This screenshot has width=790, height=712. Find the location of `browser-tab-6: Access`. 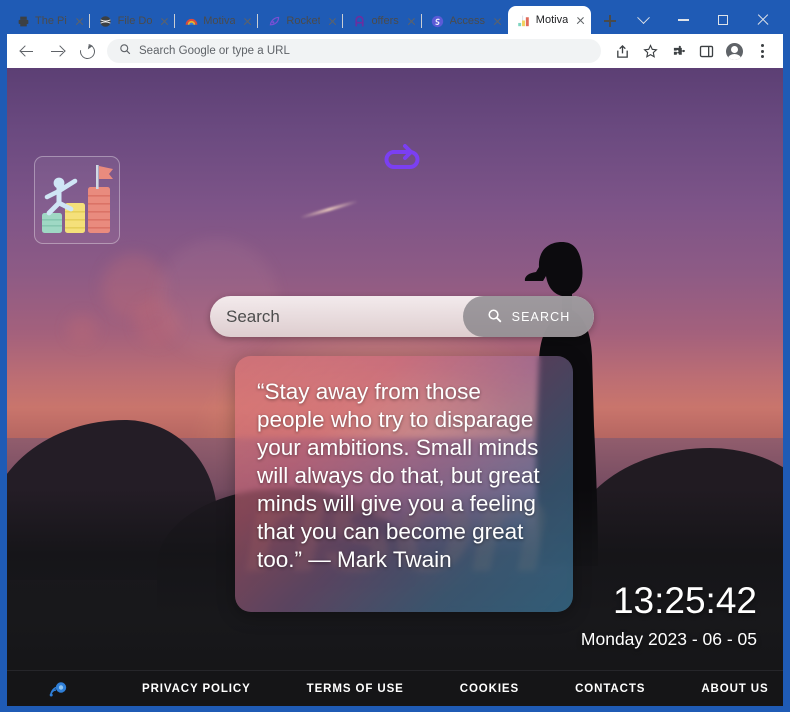

browser-tab-6: Access is located at coordinates (465, 21).